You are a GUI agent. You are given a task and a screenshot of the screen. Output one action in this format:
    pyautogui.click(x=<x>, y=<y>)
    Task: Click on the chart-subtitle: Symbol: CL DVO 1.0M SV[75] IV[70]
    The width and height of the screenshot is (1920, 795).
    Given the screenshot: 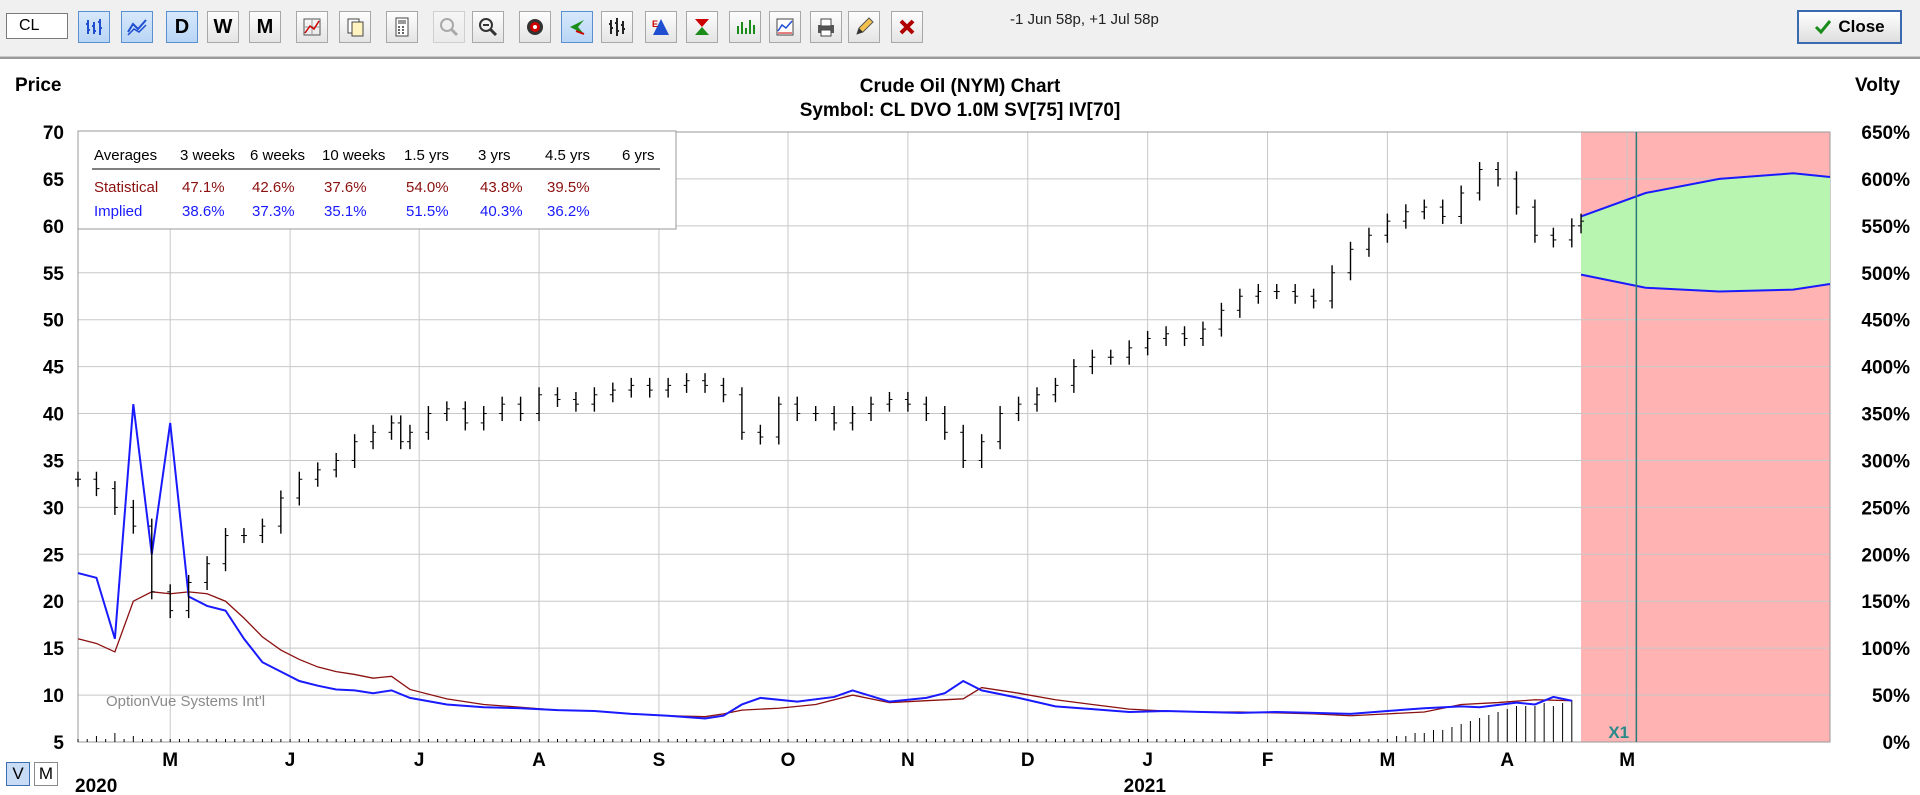 What is the action you would take?
    pyautogui.click(x=960, y=110)
    